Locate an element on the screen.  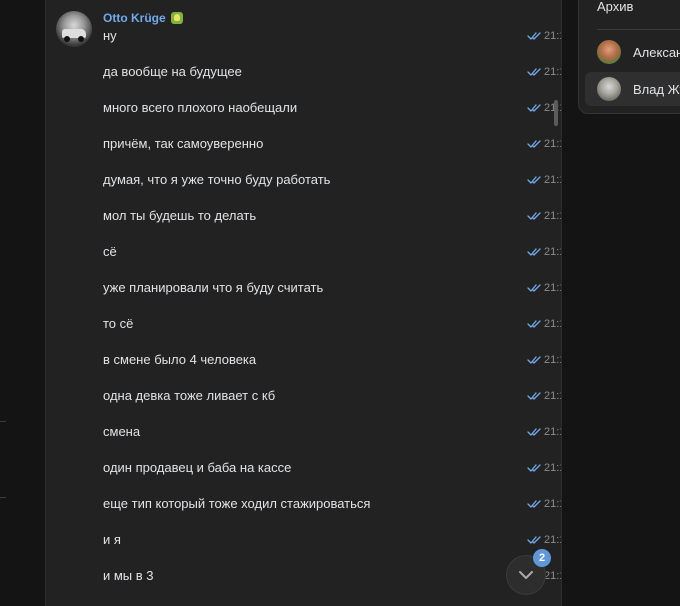
message-text: сё is located at coordinates (110, 251).